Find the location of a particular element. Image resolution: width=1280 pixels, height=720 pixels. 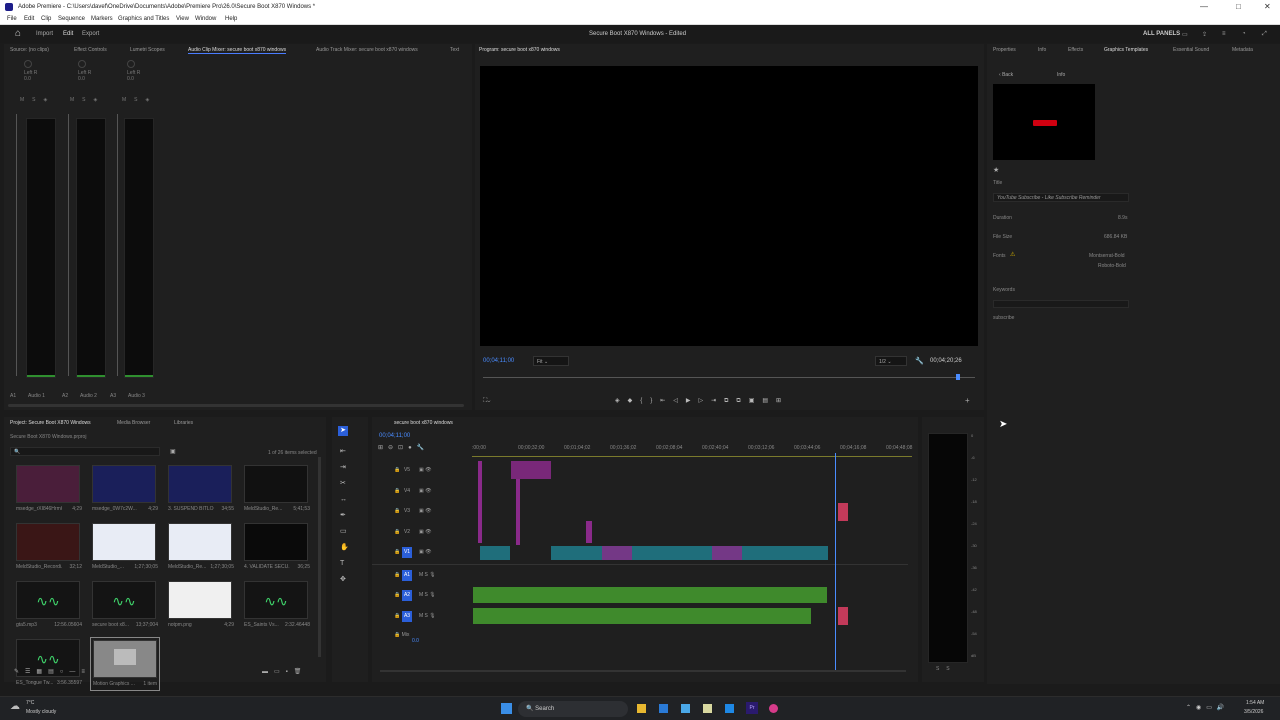

maximize-icon: □ is located at coordinates (1238, 6).